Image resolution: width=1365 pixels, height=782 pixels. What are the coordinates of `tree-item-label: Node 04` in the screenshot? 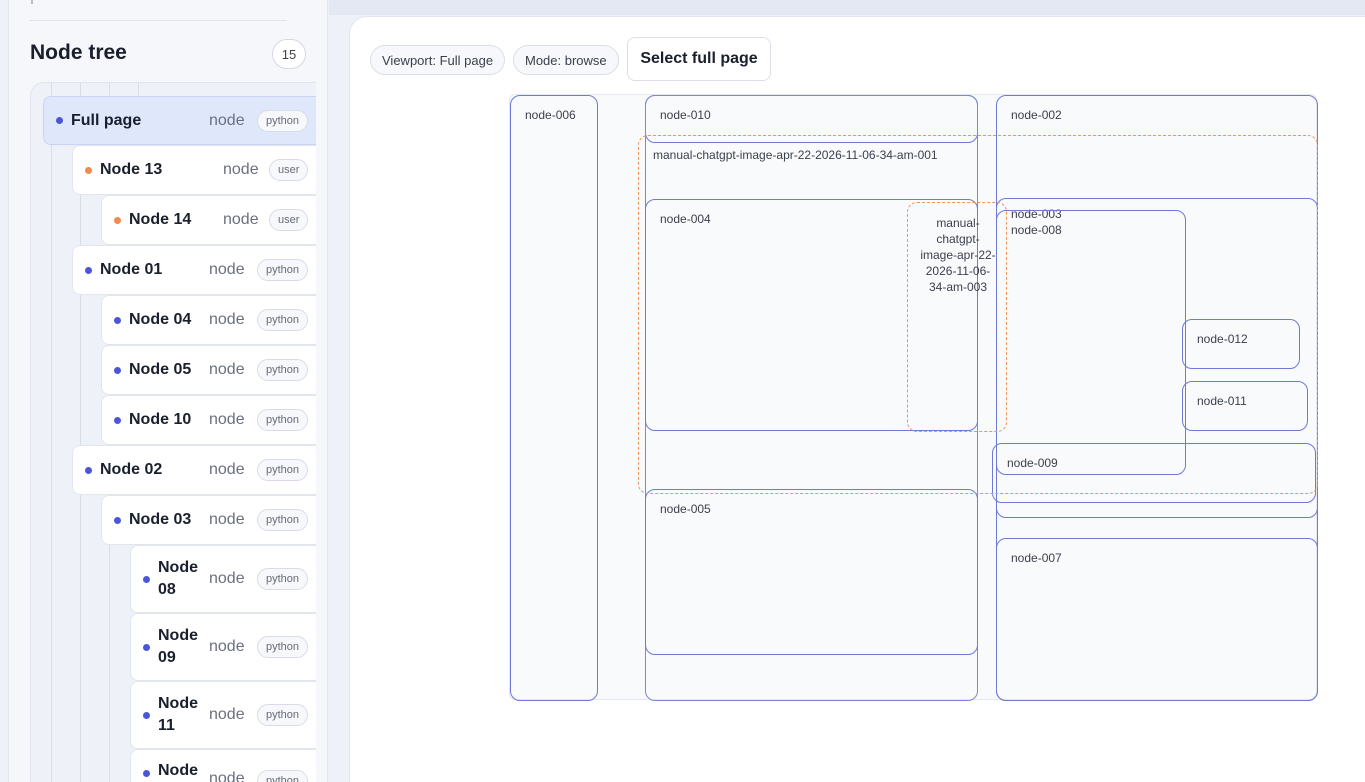 It's located at (160, 319).